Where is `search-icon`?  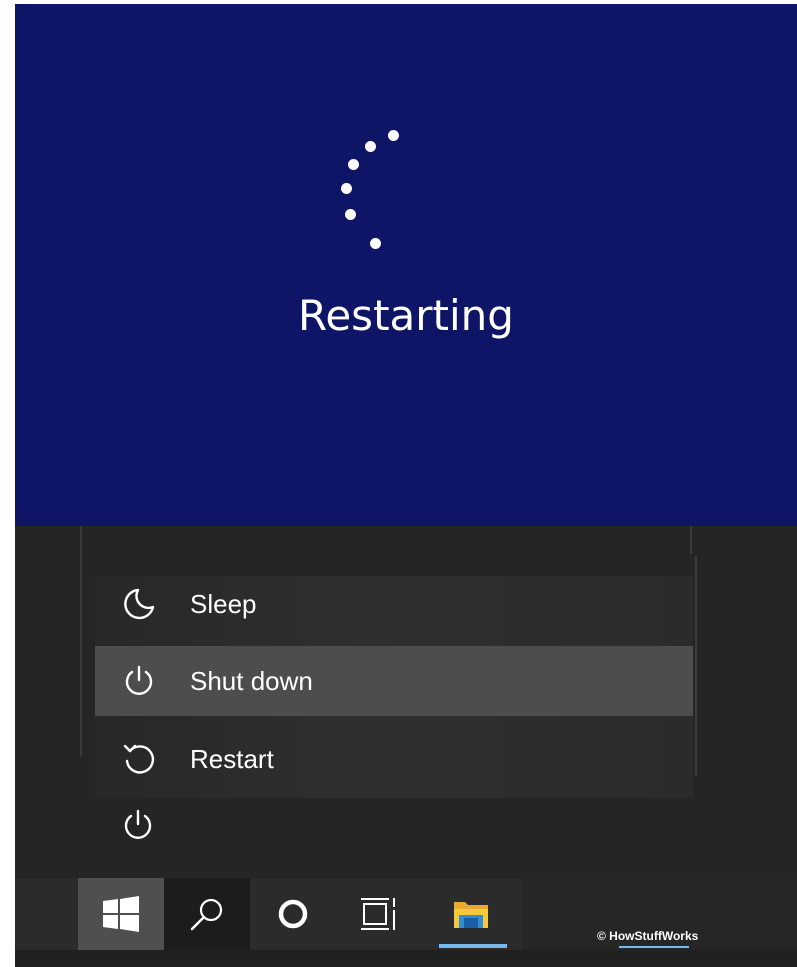 search-icon is located at coordinates (207, 914).